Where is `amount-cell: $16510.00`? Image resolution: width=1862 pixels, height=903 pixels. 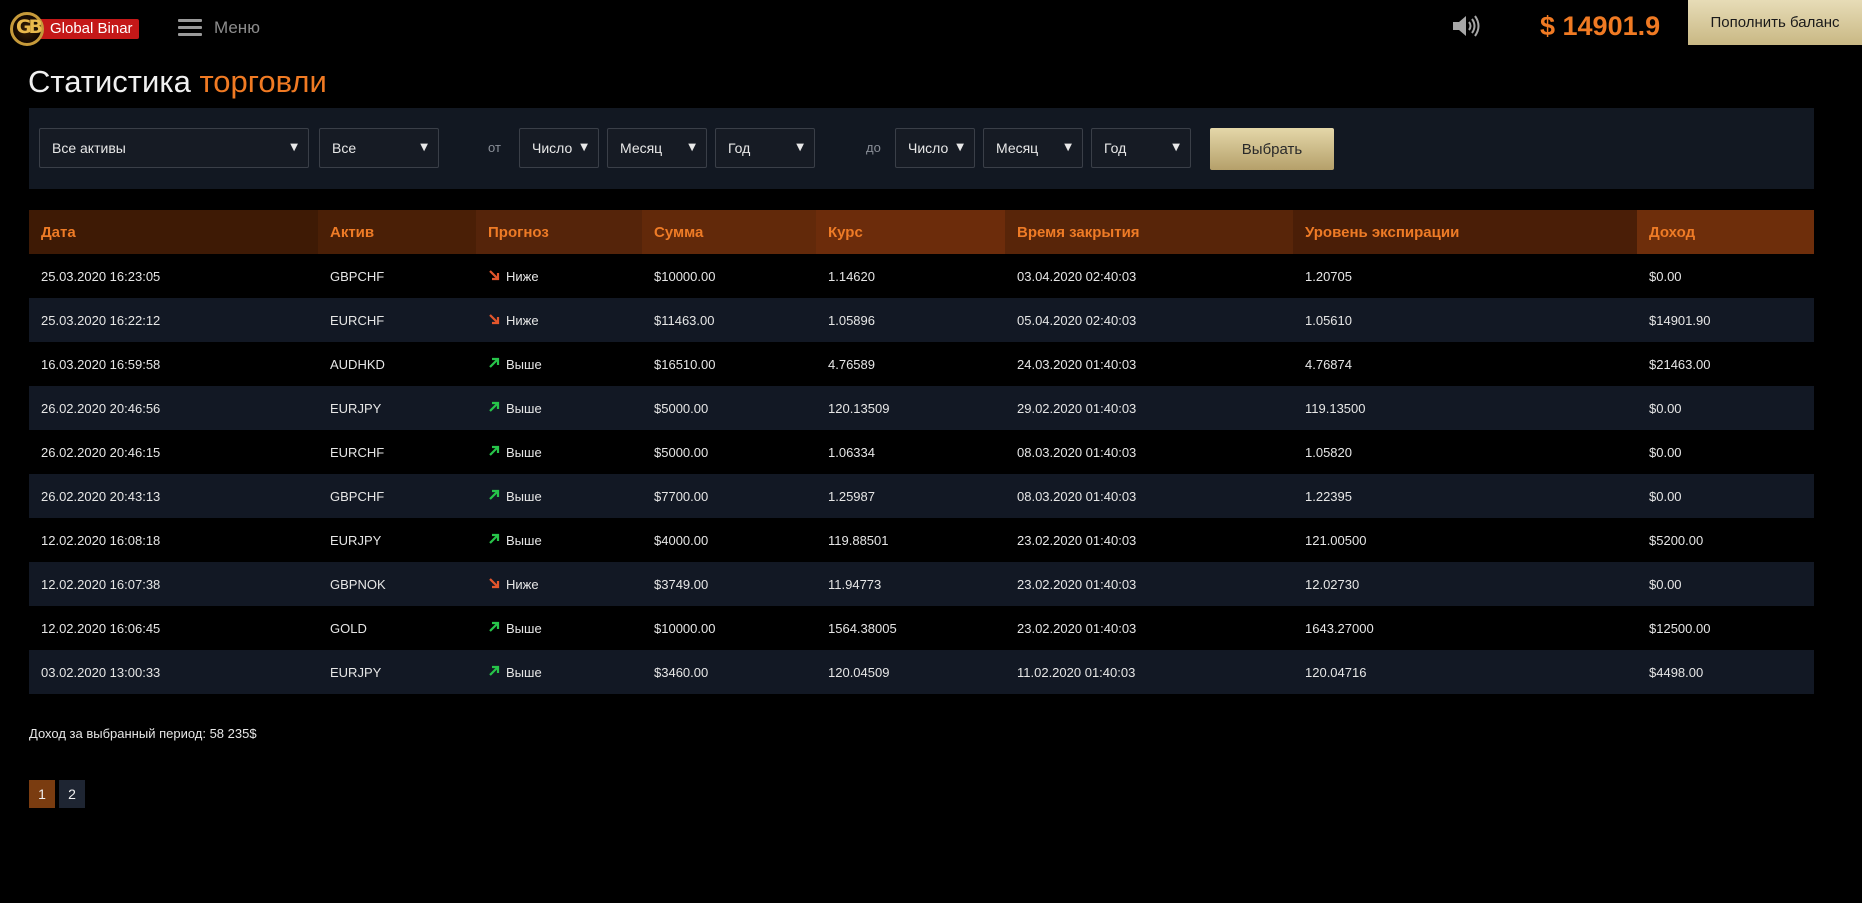
amount-cell: $16510.00 is located at coordinates (729, 364).